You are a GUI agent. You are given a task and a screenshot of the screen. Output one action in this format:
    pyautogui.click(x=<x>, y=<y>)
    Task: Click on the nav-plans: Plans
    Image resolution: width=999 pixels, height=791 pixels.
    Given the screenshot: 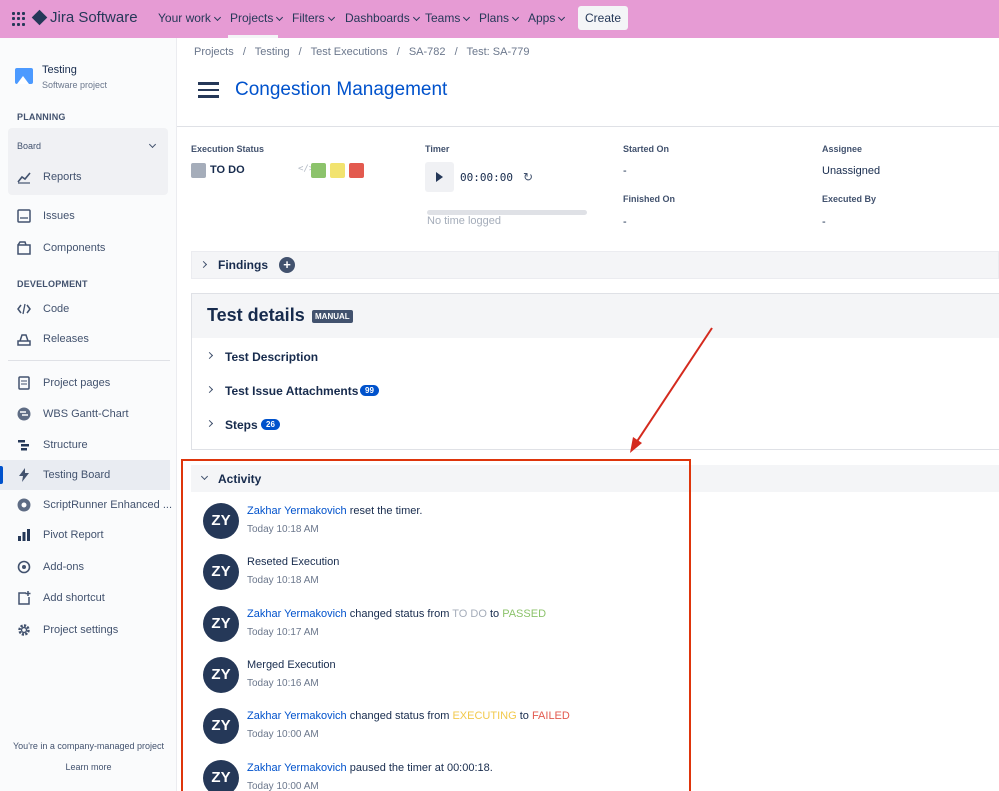 What is the action you would take?
    pyautogui.click(x=499, y=18)
    